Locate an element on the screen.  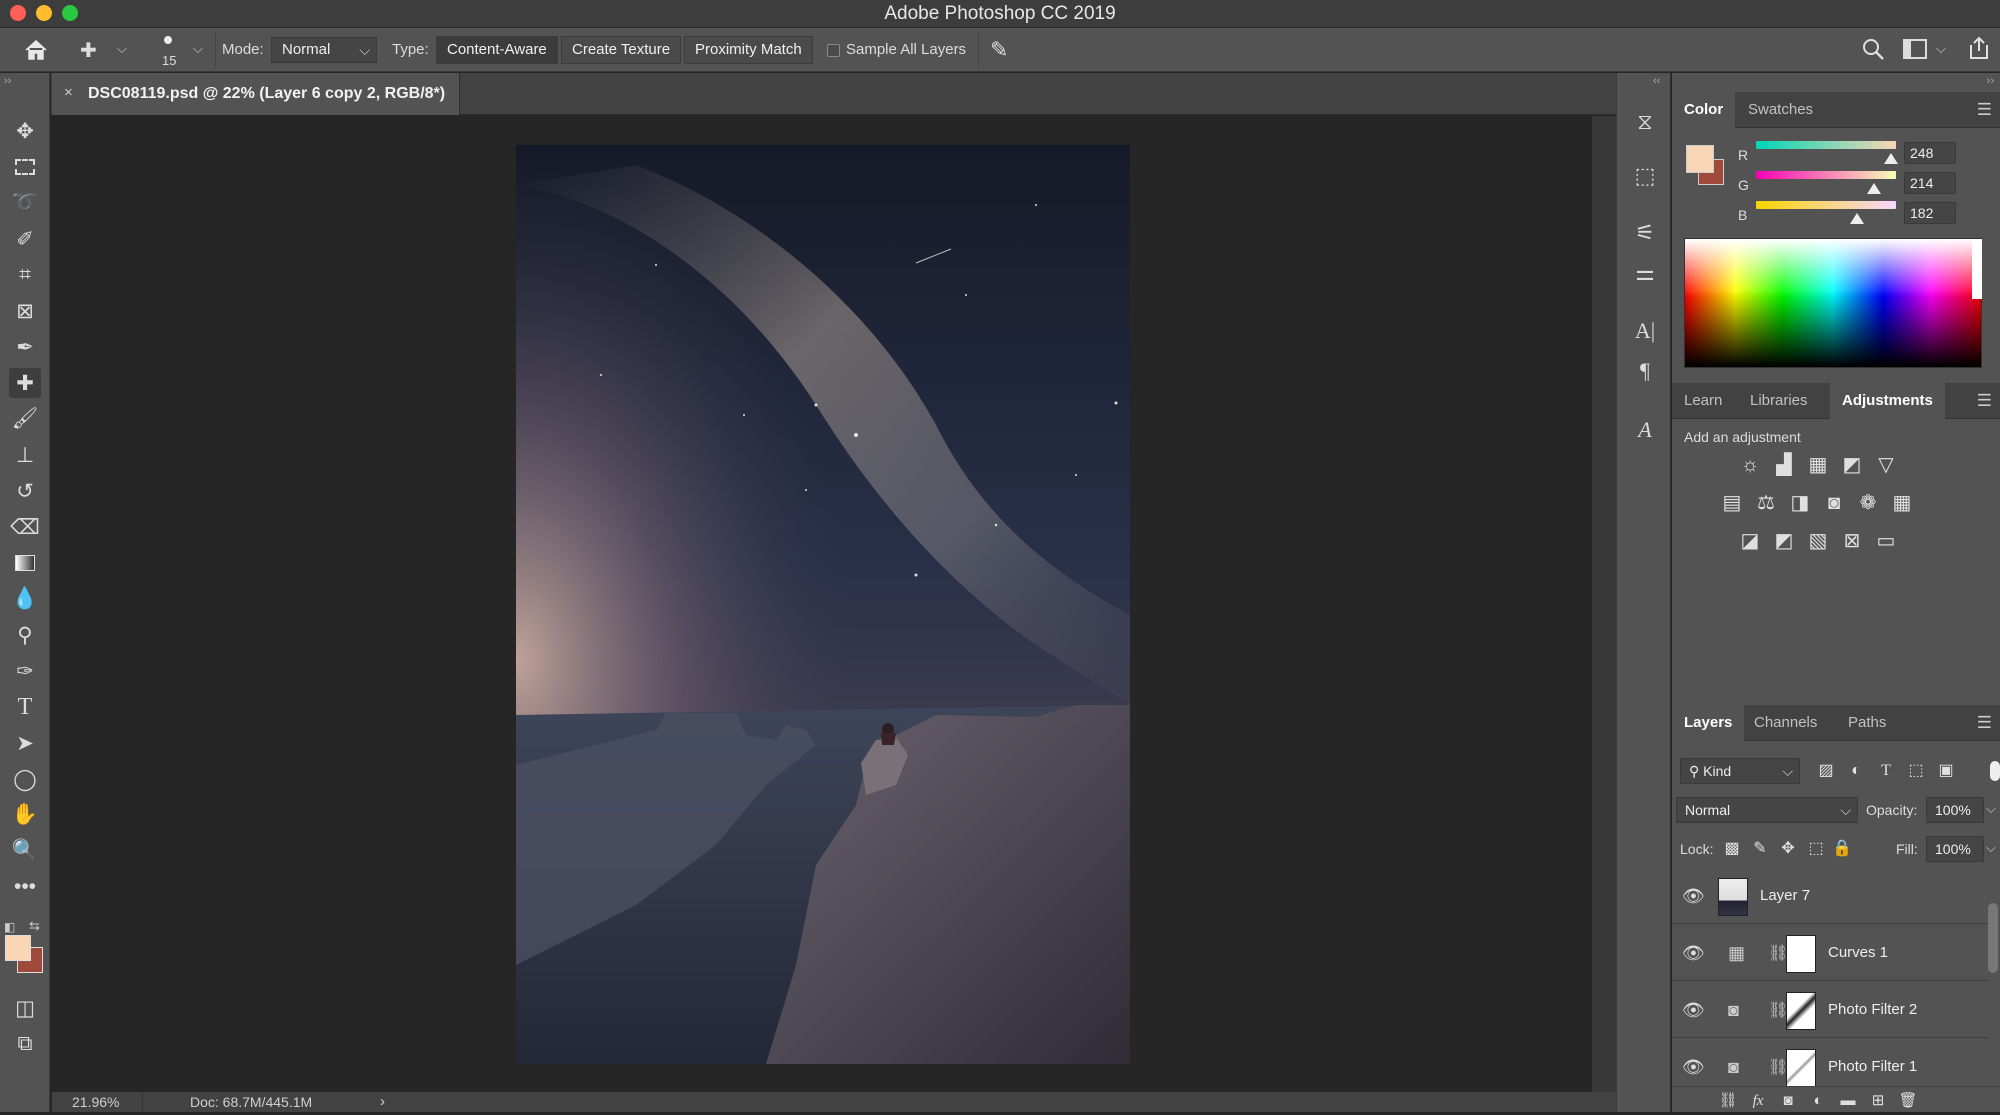
posterize-icon: ◩ is located at coordinates (1784, 541).